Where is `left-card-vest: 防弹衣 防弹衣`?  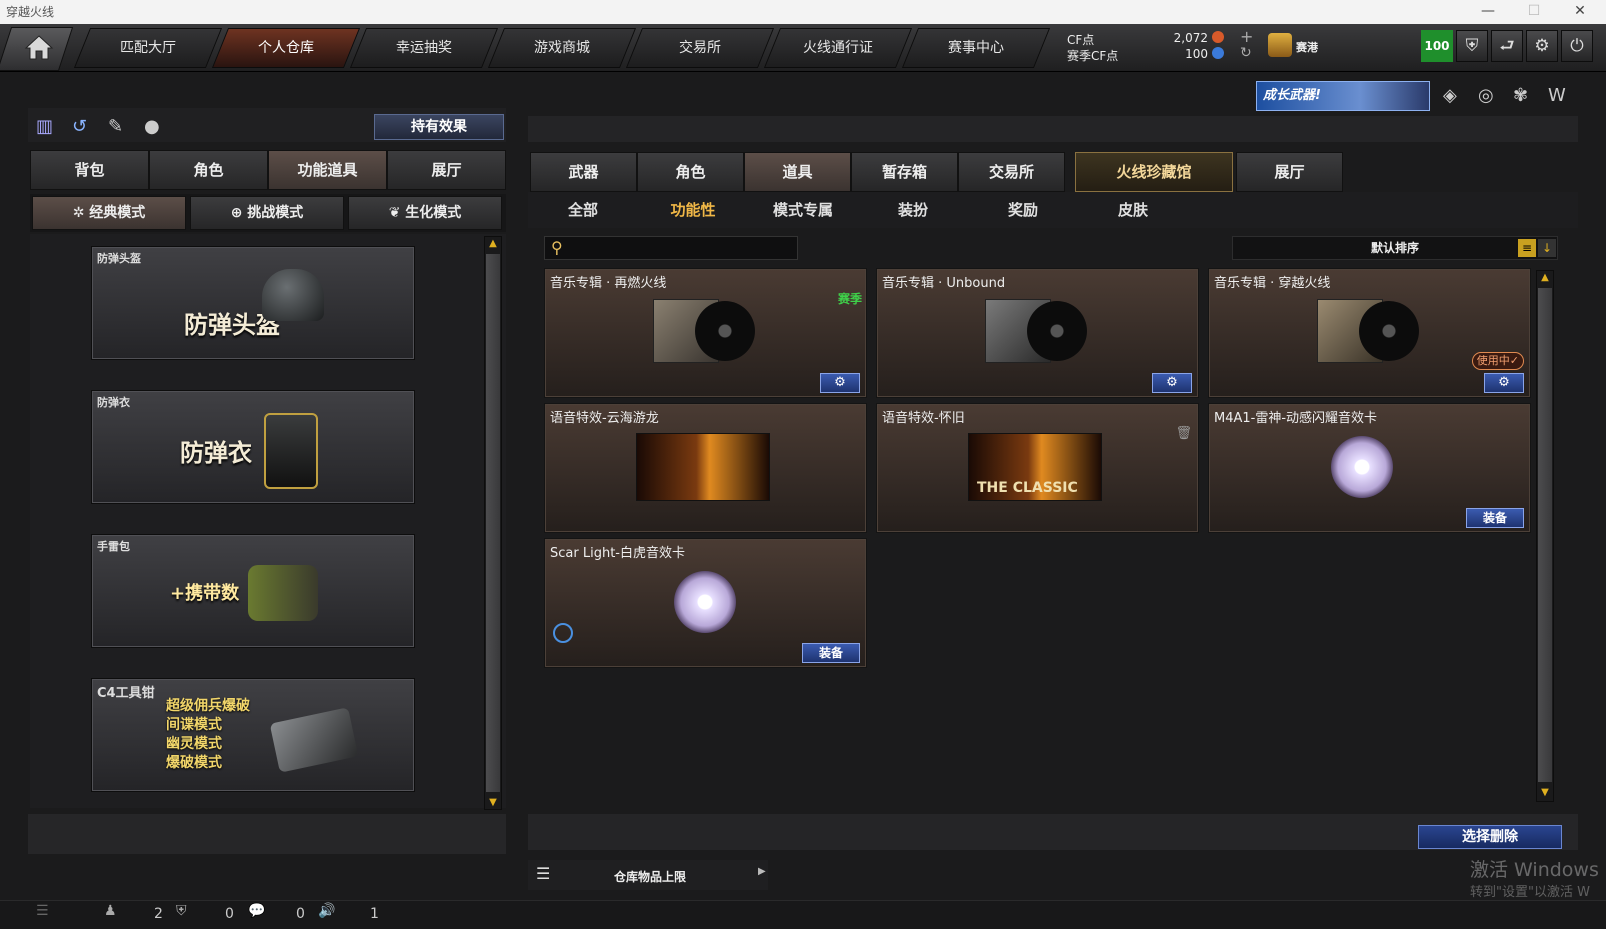
left-card-vest: 防弹衣 防弹衣 is located at coordinates (253, 447).